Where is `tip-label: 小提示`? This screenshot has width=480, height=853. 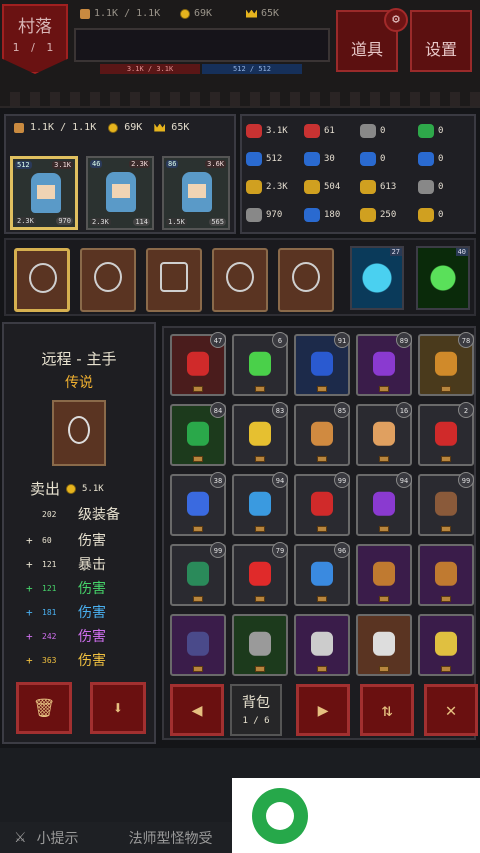
tip-label: 小提示 is located at coordinates (57, 838).